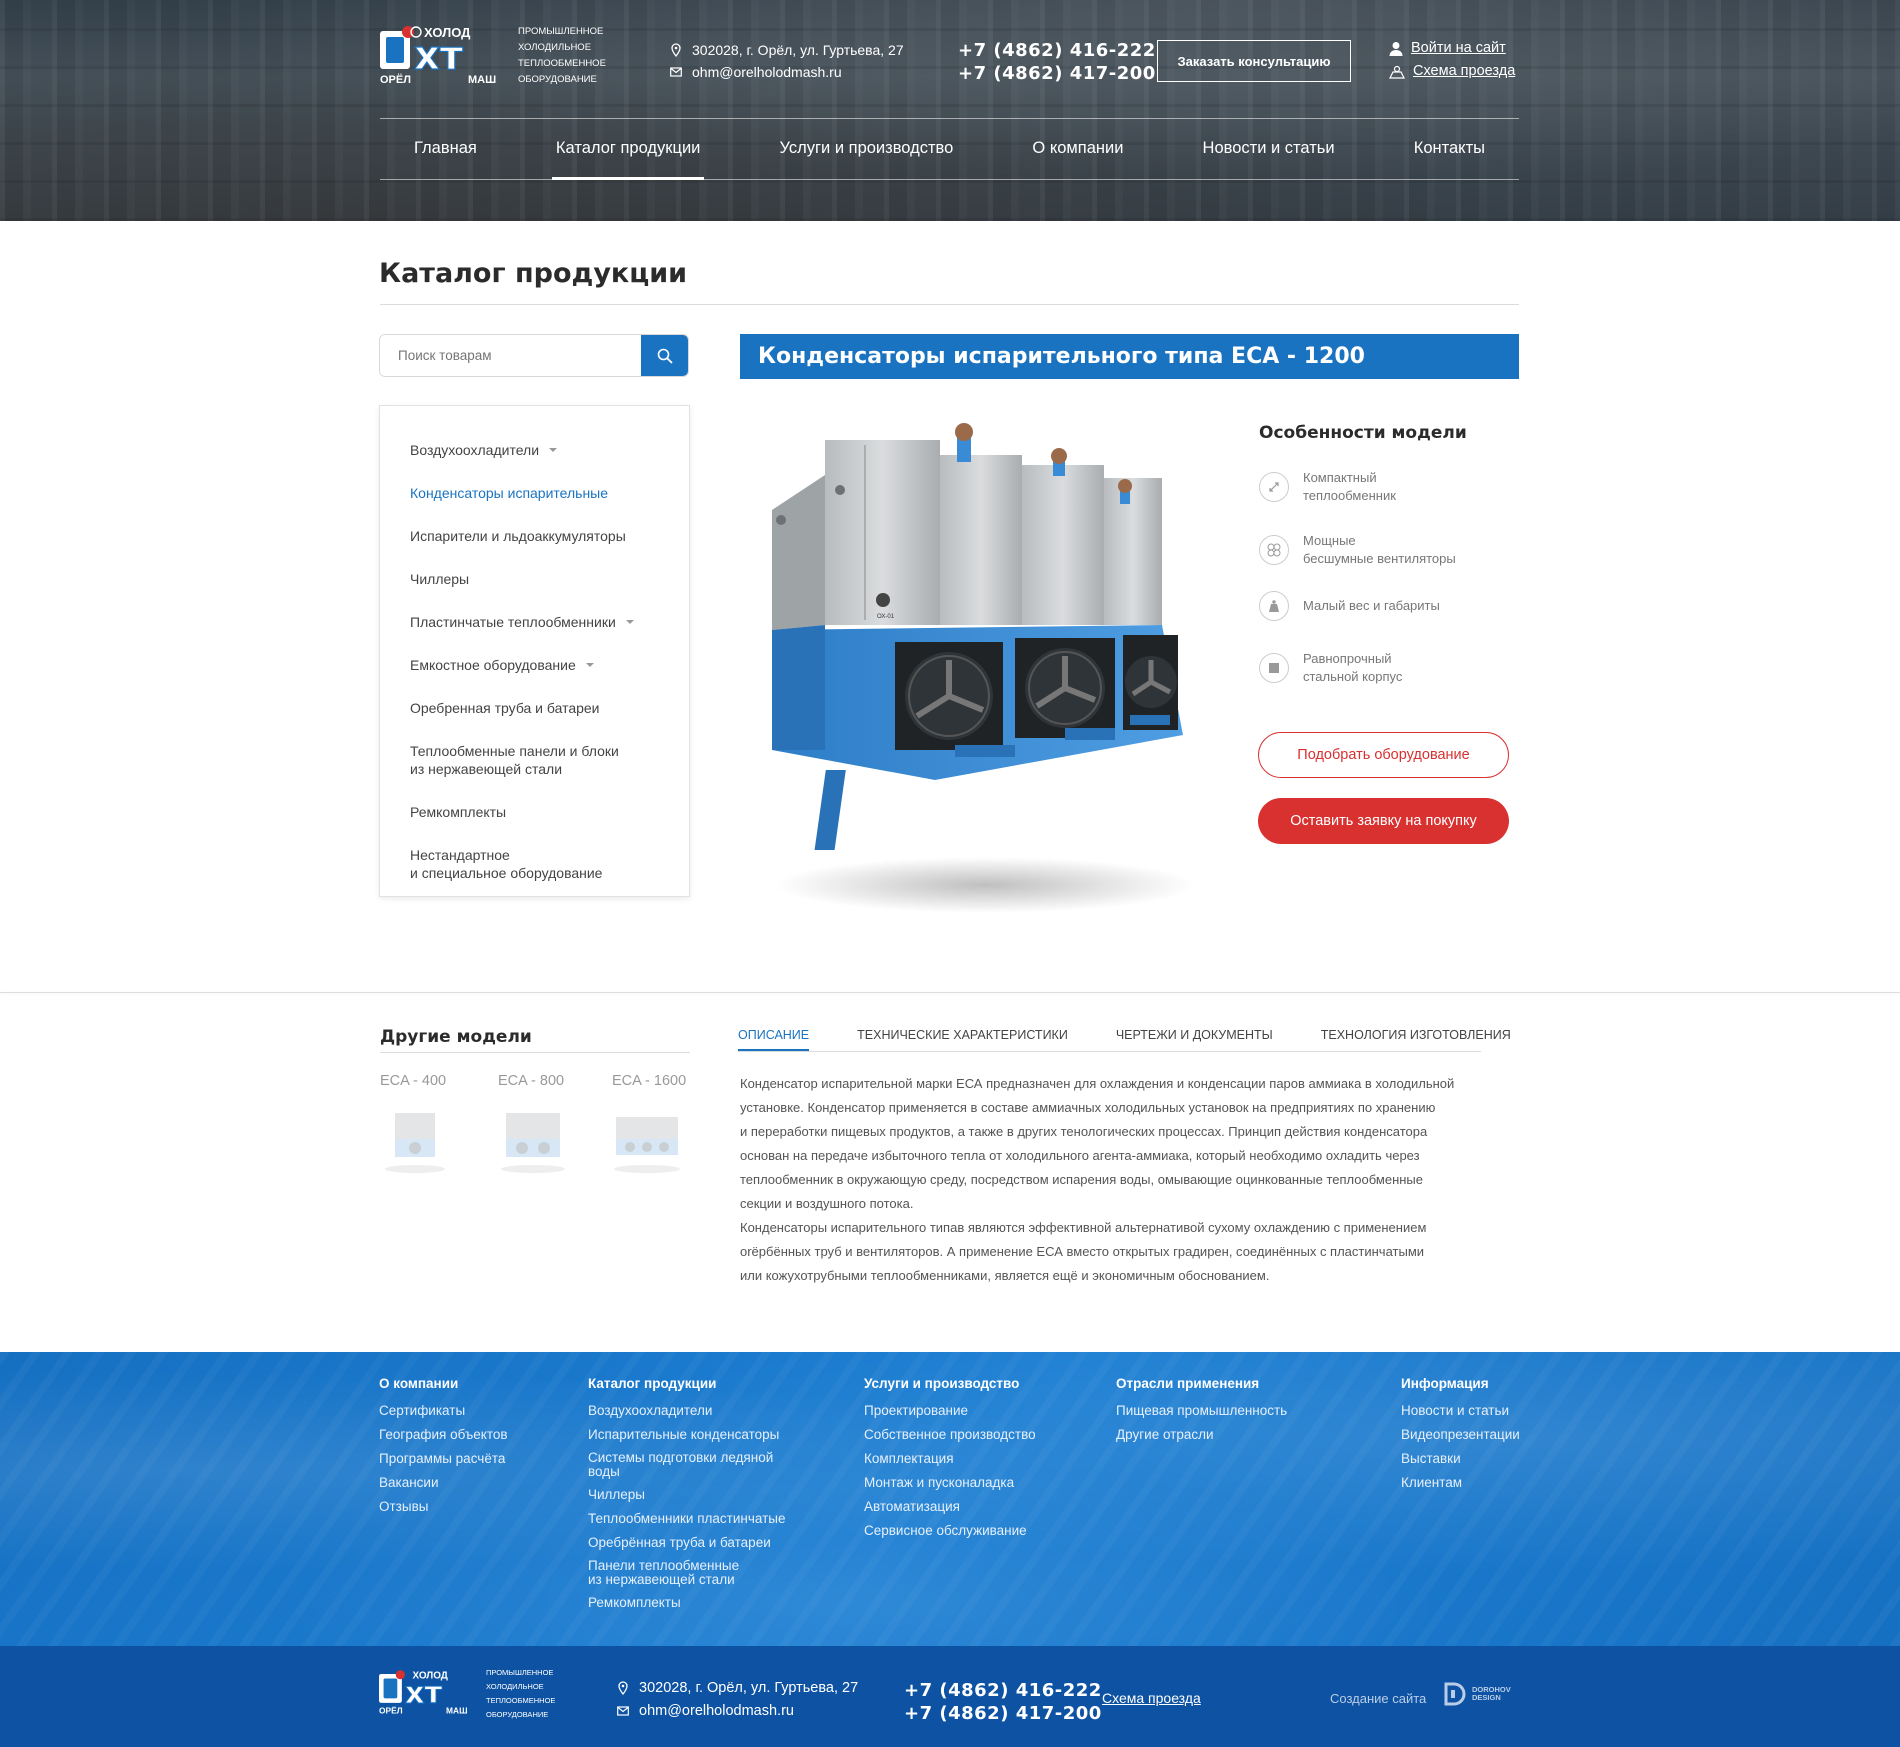  I want to click on footer-link: Системы подготовки ледяной воды, so click(687, 1465).